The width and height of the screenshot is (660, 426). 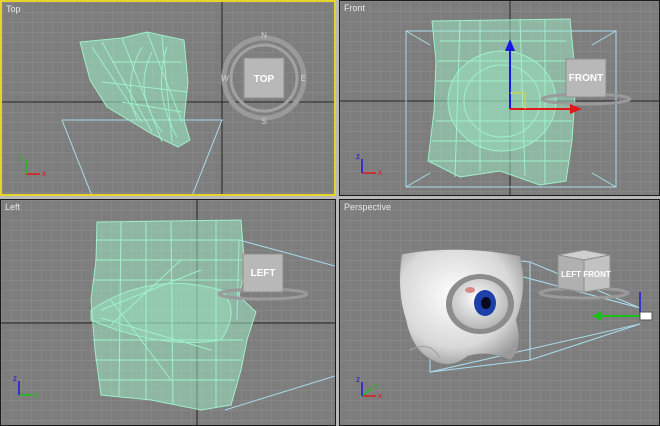 What do you see at coordinates (12, 207) in the screenshot?
I see `viewport-label-left: Left` at bounding box center [12, 207].